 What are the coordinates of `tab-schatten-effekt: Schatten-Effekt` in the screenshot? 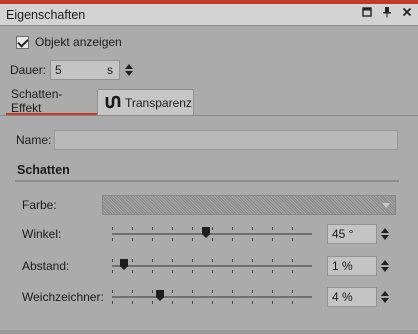 It's located at (51, 101).